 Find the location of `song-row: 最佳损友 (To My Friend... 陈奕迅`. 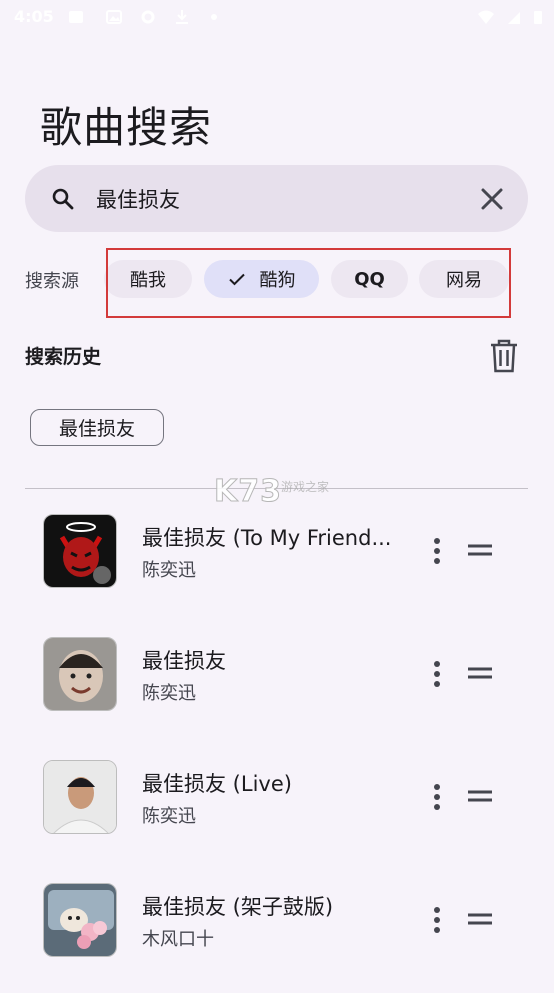

song-row: 最佳损友 (To My Friend... 陈奕迅 is located at coordinates (277, 569).